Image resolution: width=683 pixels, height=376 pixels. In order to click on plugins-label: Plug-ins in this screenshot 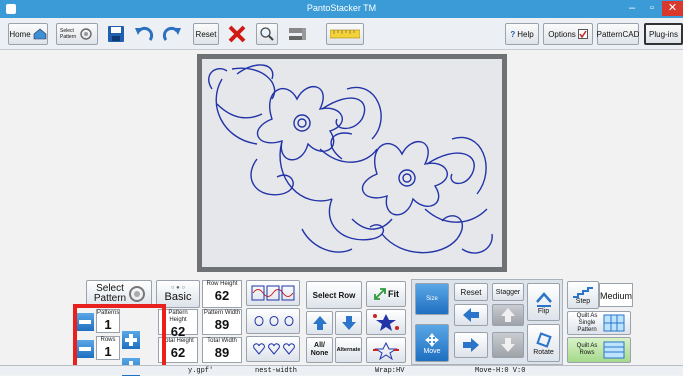, I will do `click(663, 34)`.